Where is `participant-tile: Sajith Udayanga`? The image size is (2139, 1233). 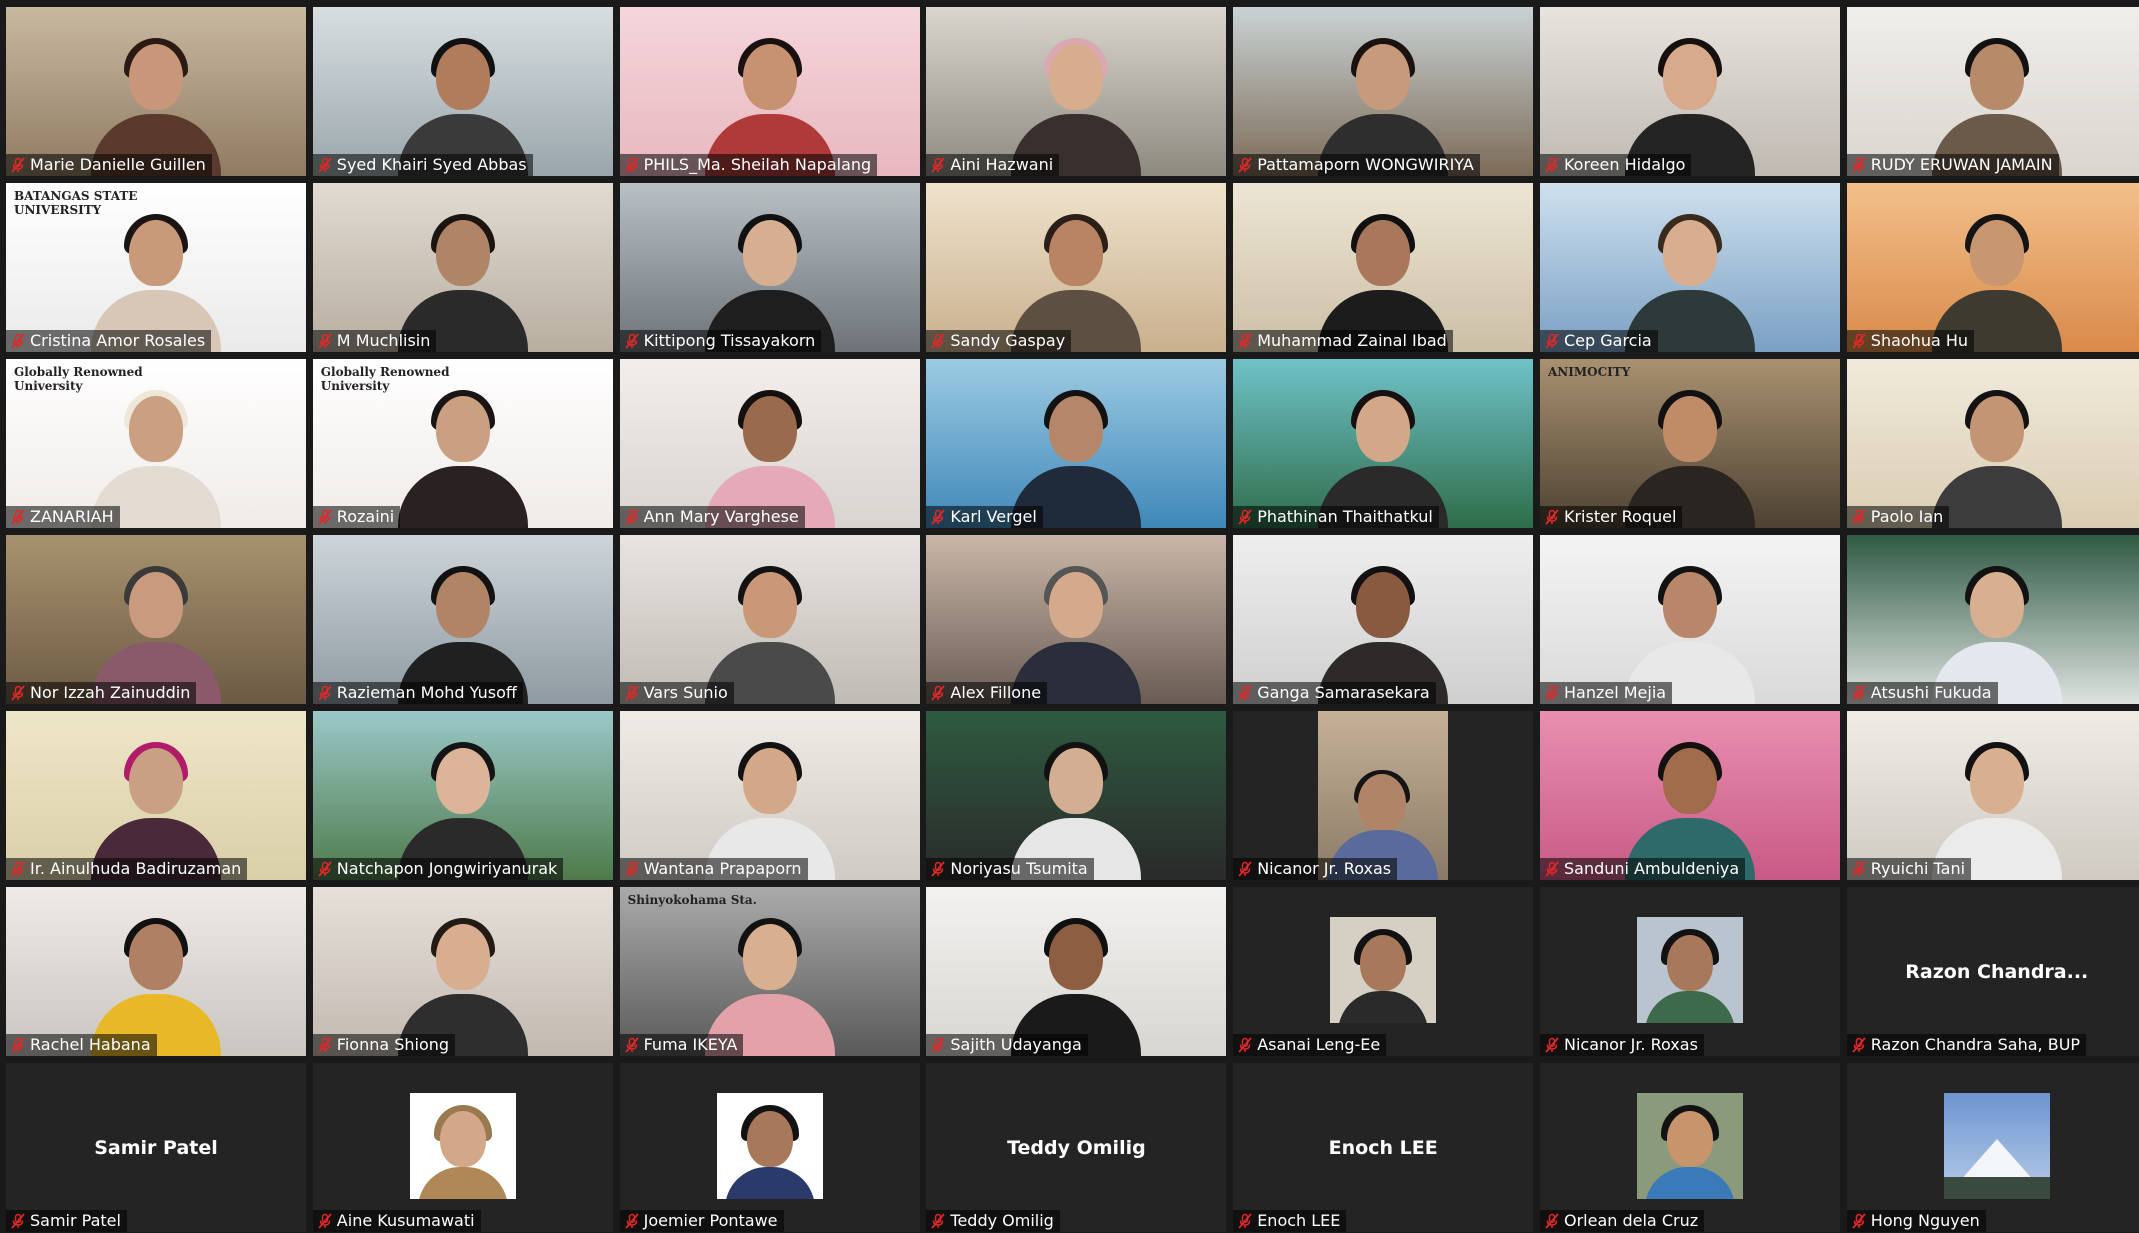 participant-tile: Sajith Udayanga is located at coordinates (1076, 971).